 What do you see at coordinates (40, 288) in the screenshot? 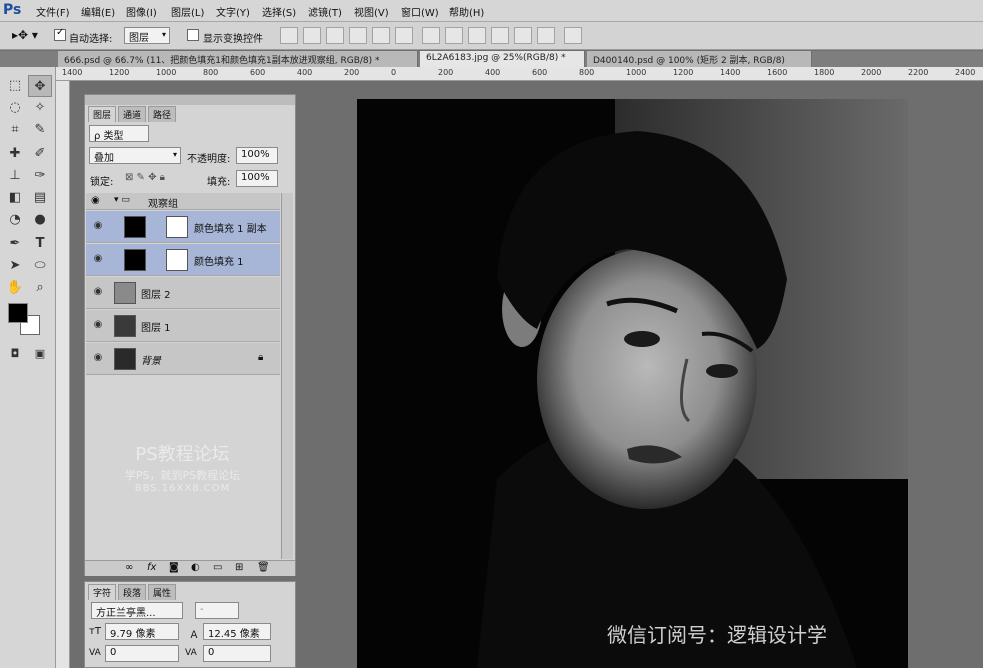
I see `zoom-tool-icon: ⌕` at bounding box center [40, 288].